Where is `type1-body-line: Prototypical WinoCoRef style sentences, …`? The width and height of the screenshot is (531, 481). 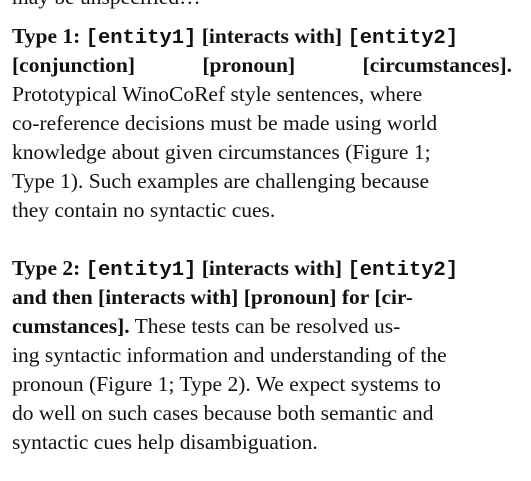
type1-body-line: Prototypical WinoCoRef style sentences, … is located at coordinates (217, 94).